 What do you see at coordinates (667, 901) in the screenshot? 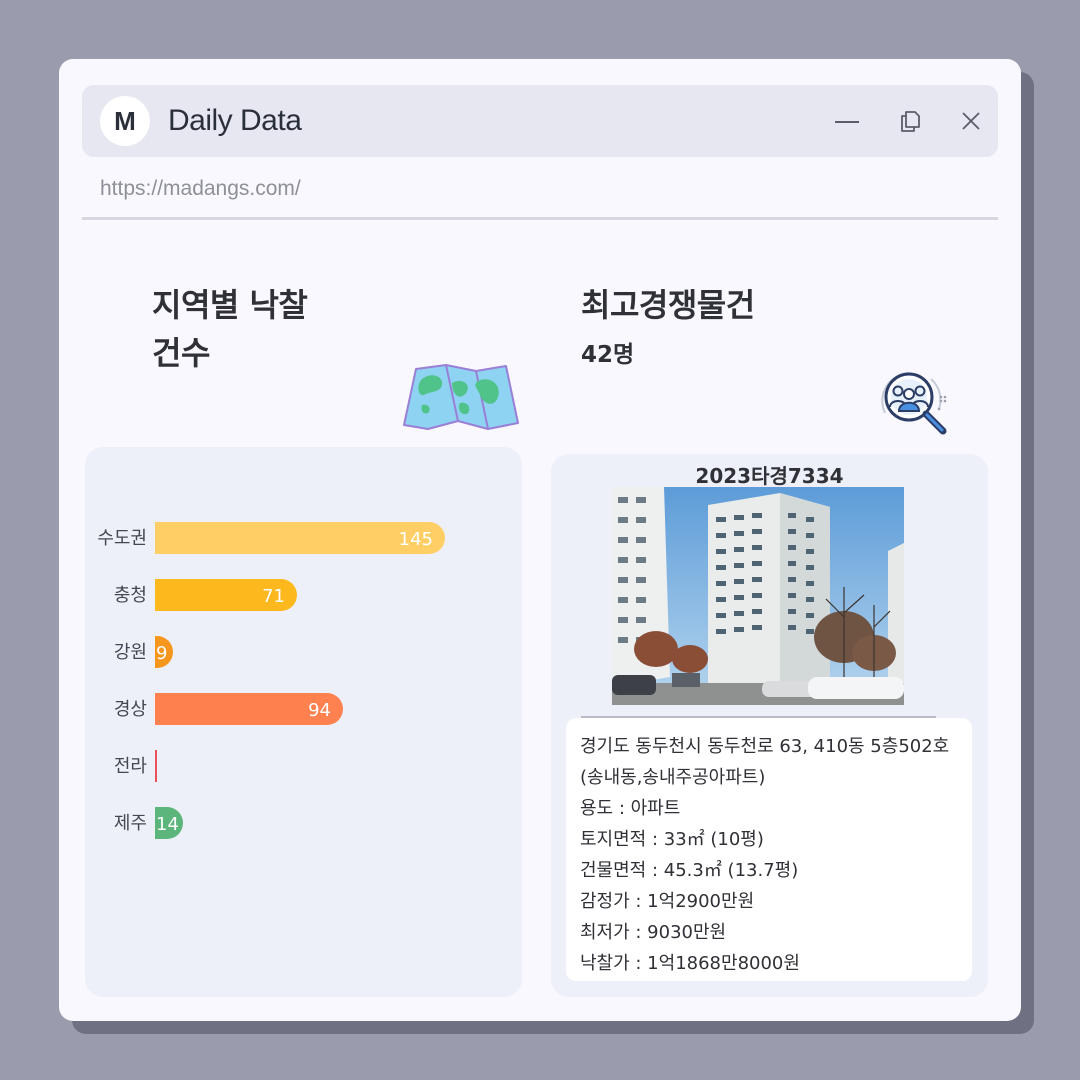
I see `detail-appraisal-price: 감정가 : 1억2900만원` at bounding box center [667, 901].